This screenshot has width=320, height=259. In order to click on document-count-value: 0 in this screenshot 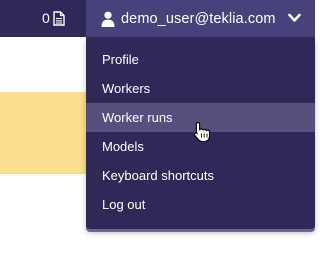, I will do `click(46, 18)`.